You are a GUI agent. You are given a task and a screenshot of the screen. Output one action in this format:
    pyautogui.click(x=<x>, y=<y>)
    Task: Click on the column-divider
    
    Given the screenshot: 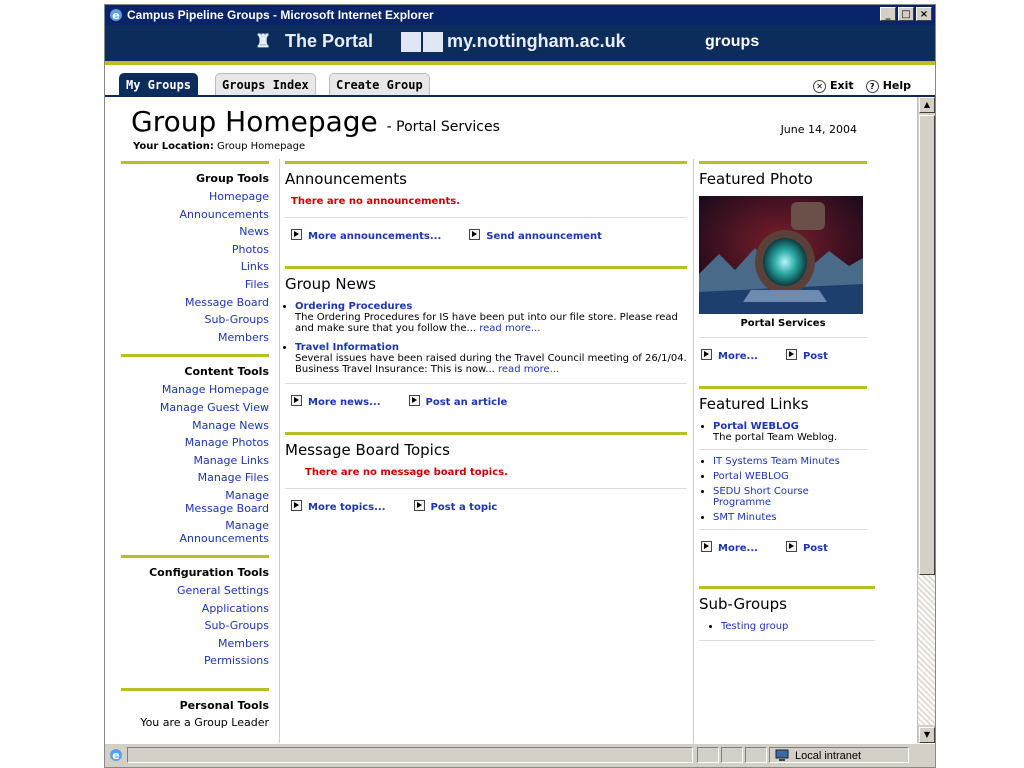 What is the action you would take?
    pyautogui.click(x=279, y=451)
    